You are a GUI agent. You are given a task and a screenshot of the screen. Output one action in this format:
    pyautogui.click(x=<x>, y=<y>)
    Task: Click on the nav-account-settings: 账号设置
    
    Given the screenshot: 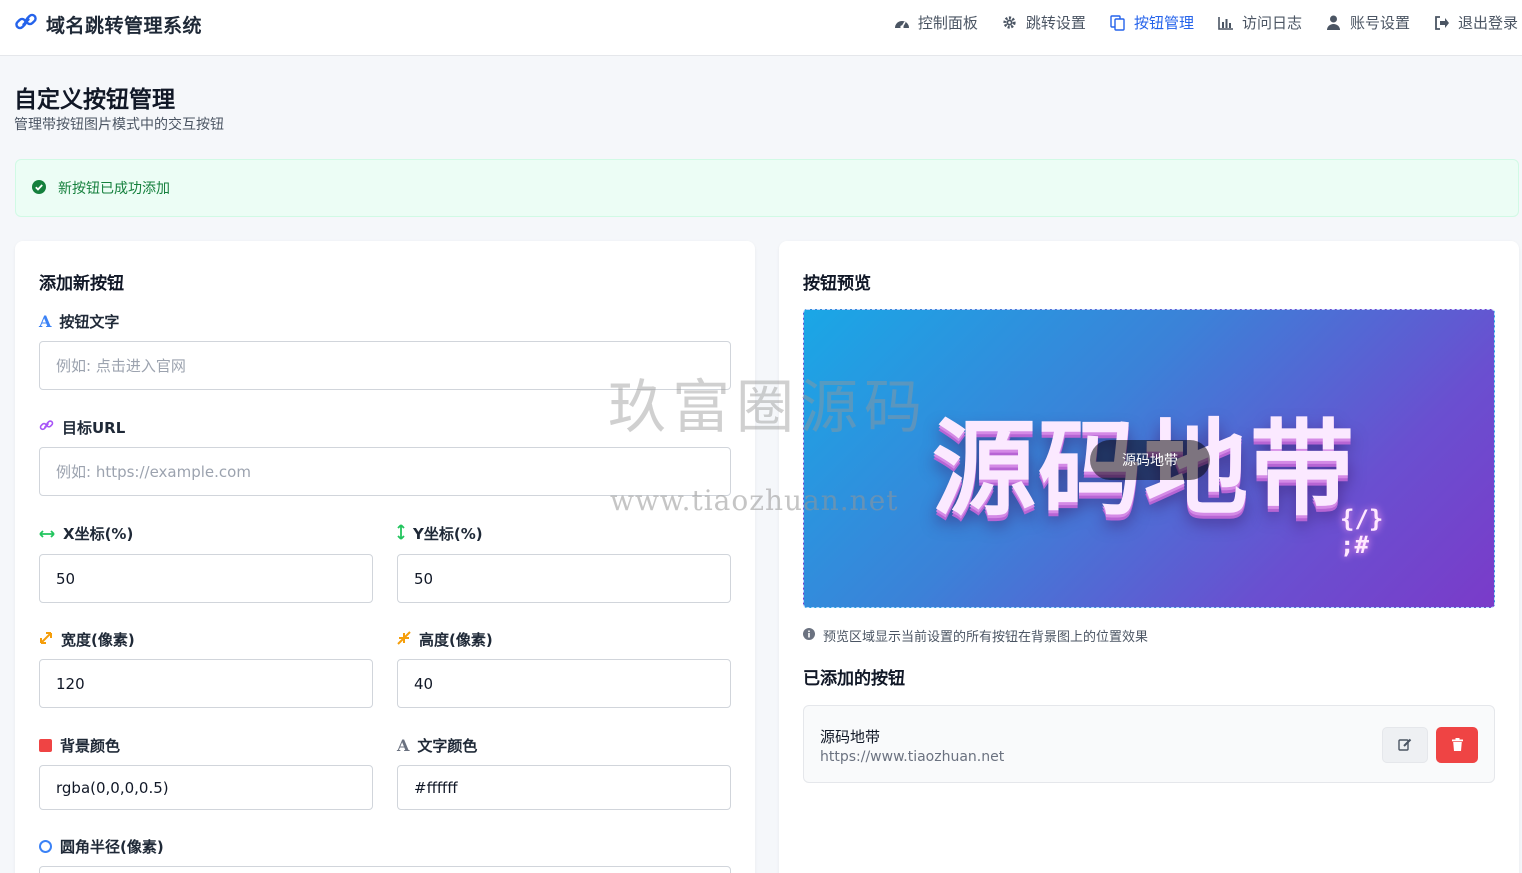 What is the action you would take?
    pyautogui.click(x=1368, y=22)
    